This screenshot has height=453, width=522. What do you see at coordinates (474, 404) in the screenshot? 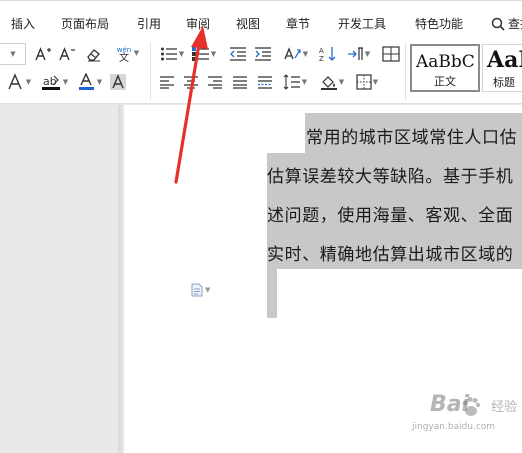
I see `watermark-brand: Bai 经验` at bounding box center [474, 404].